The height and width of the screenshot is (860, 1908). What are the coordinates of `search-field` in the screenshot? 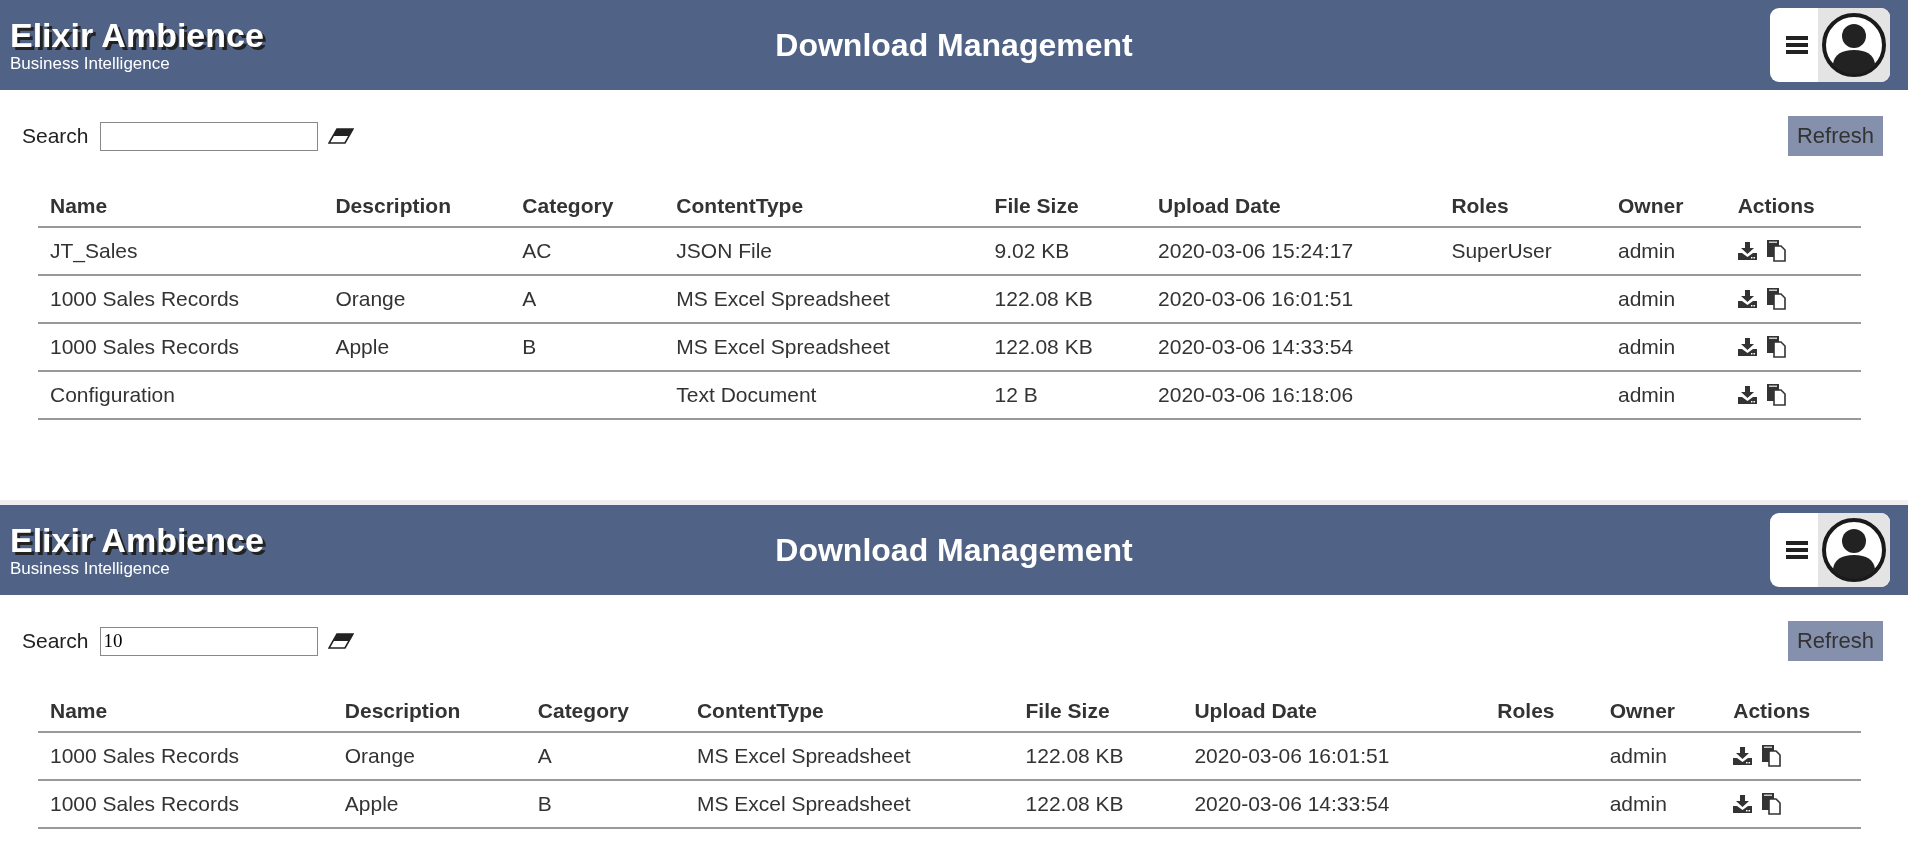 It's located at (208, 136).